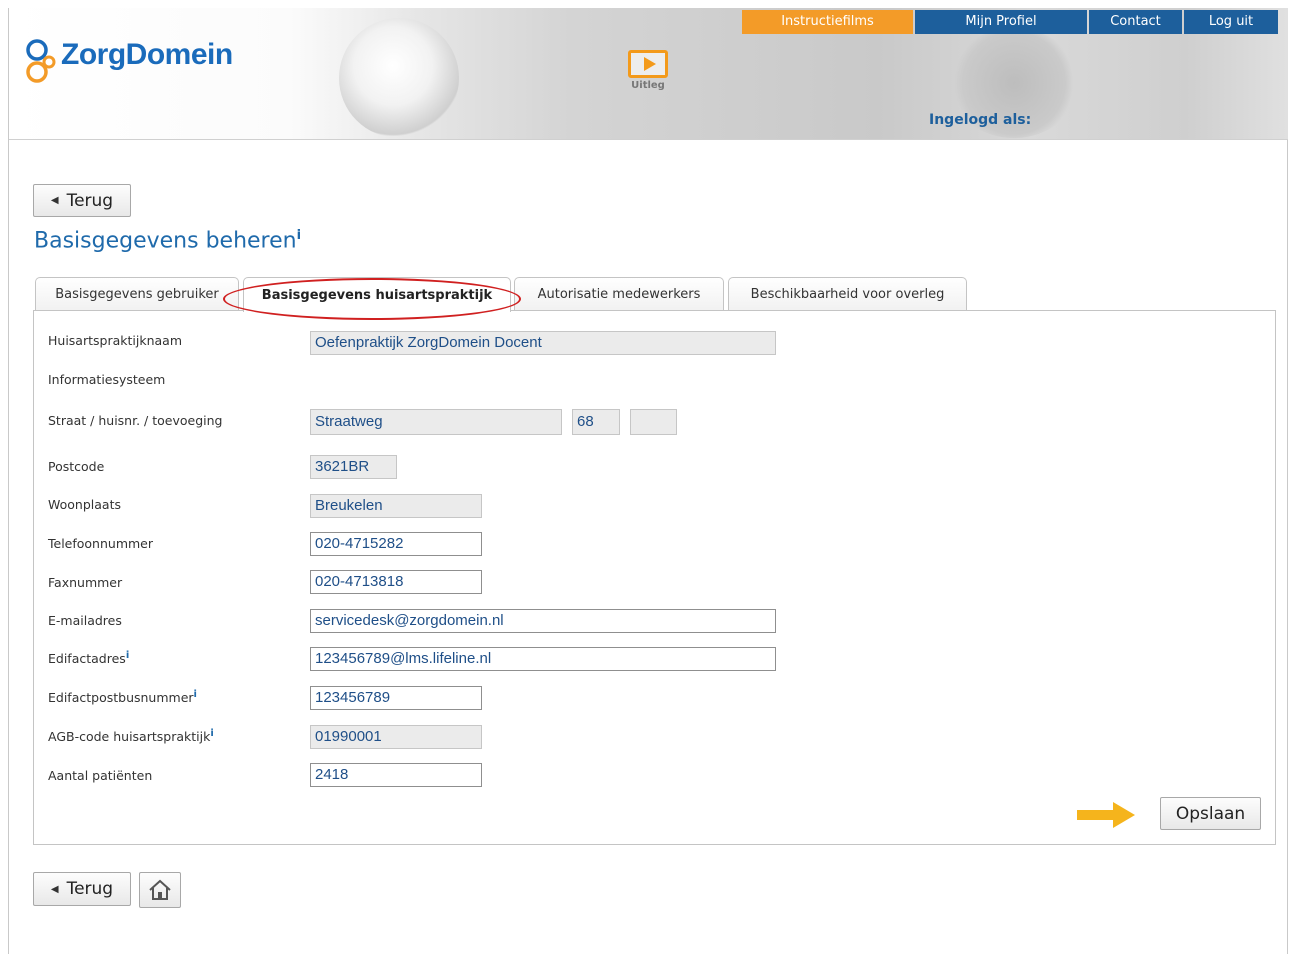 This screenshot has height=954, width=1289. I want to click on label-agb-code-text: AGB-code huisartspraktijk, so click(129, 737).